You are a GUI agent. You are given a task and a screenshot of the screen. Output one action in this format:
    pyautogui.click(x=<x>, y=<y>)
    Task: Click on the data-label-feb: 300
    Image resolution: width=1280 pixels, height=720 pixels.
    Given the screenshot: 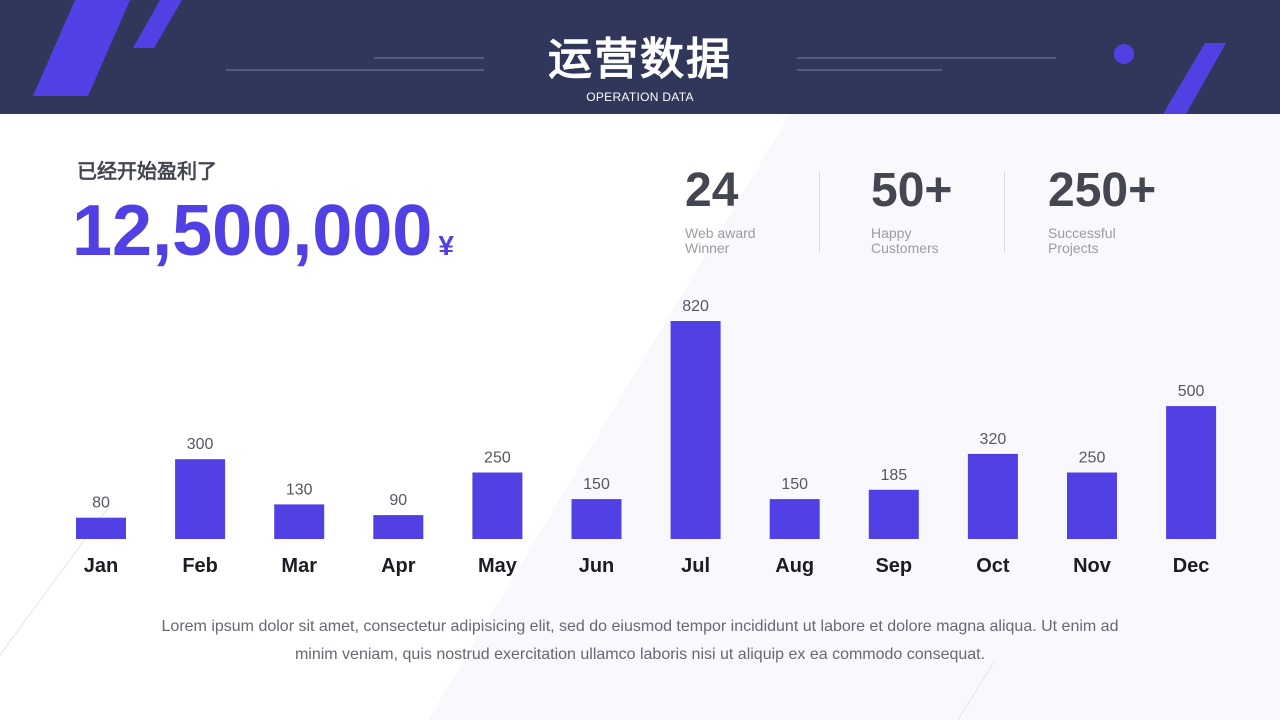 What is the action you would take?
    pyautogui.click(x=200, y=444)
    